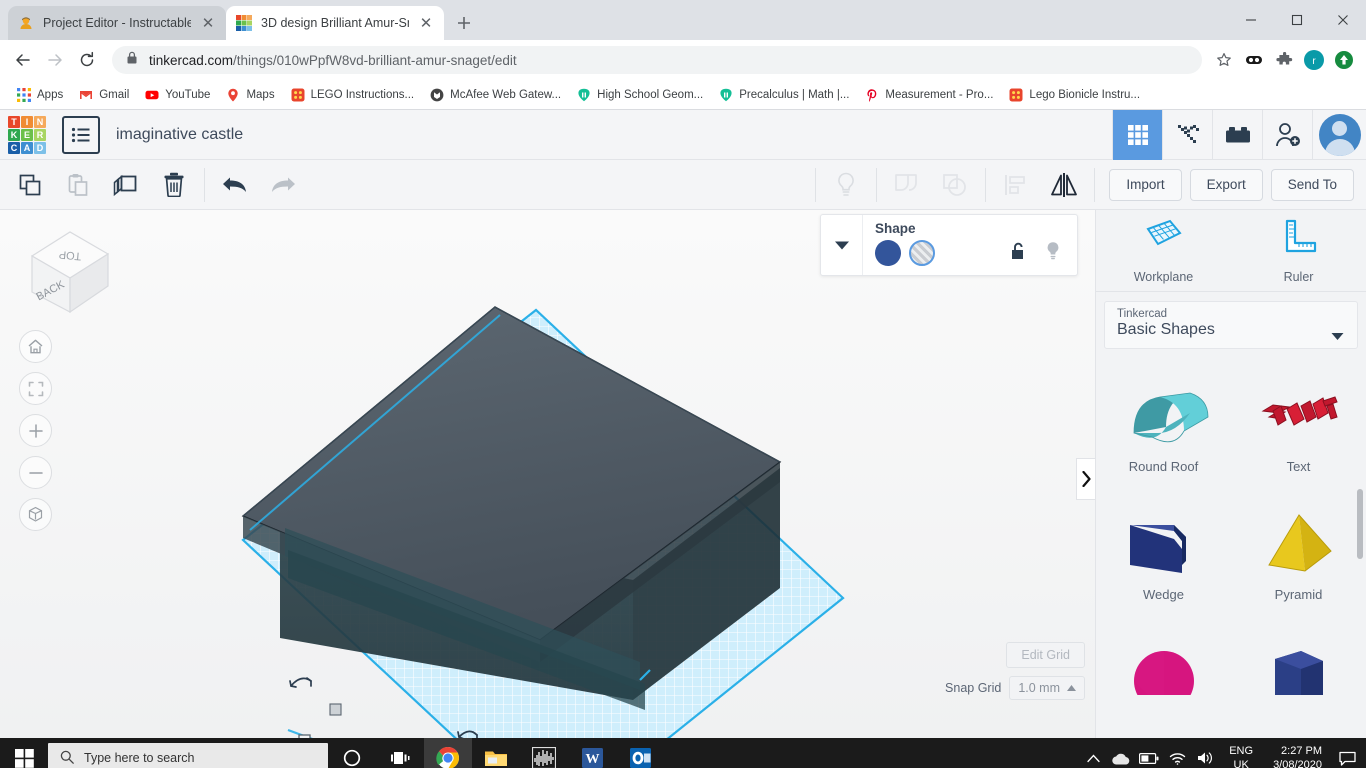 This screenshot has width=1366, height=768. I want to click on sidebar-item-workplane: Workplane, so click(1163, 250).